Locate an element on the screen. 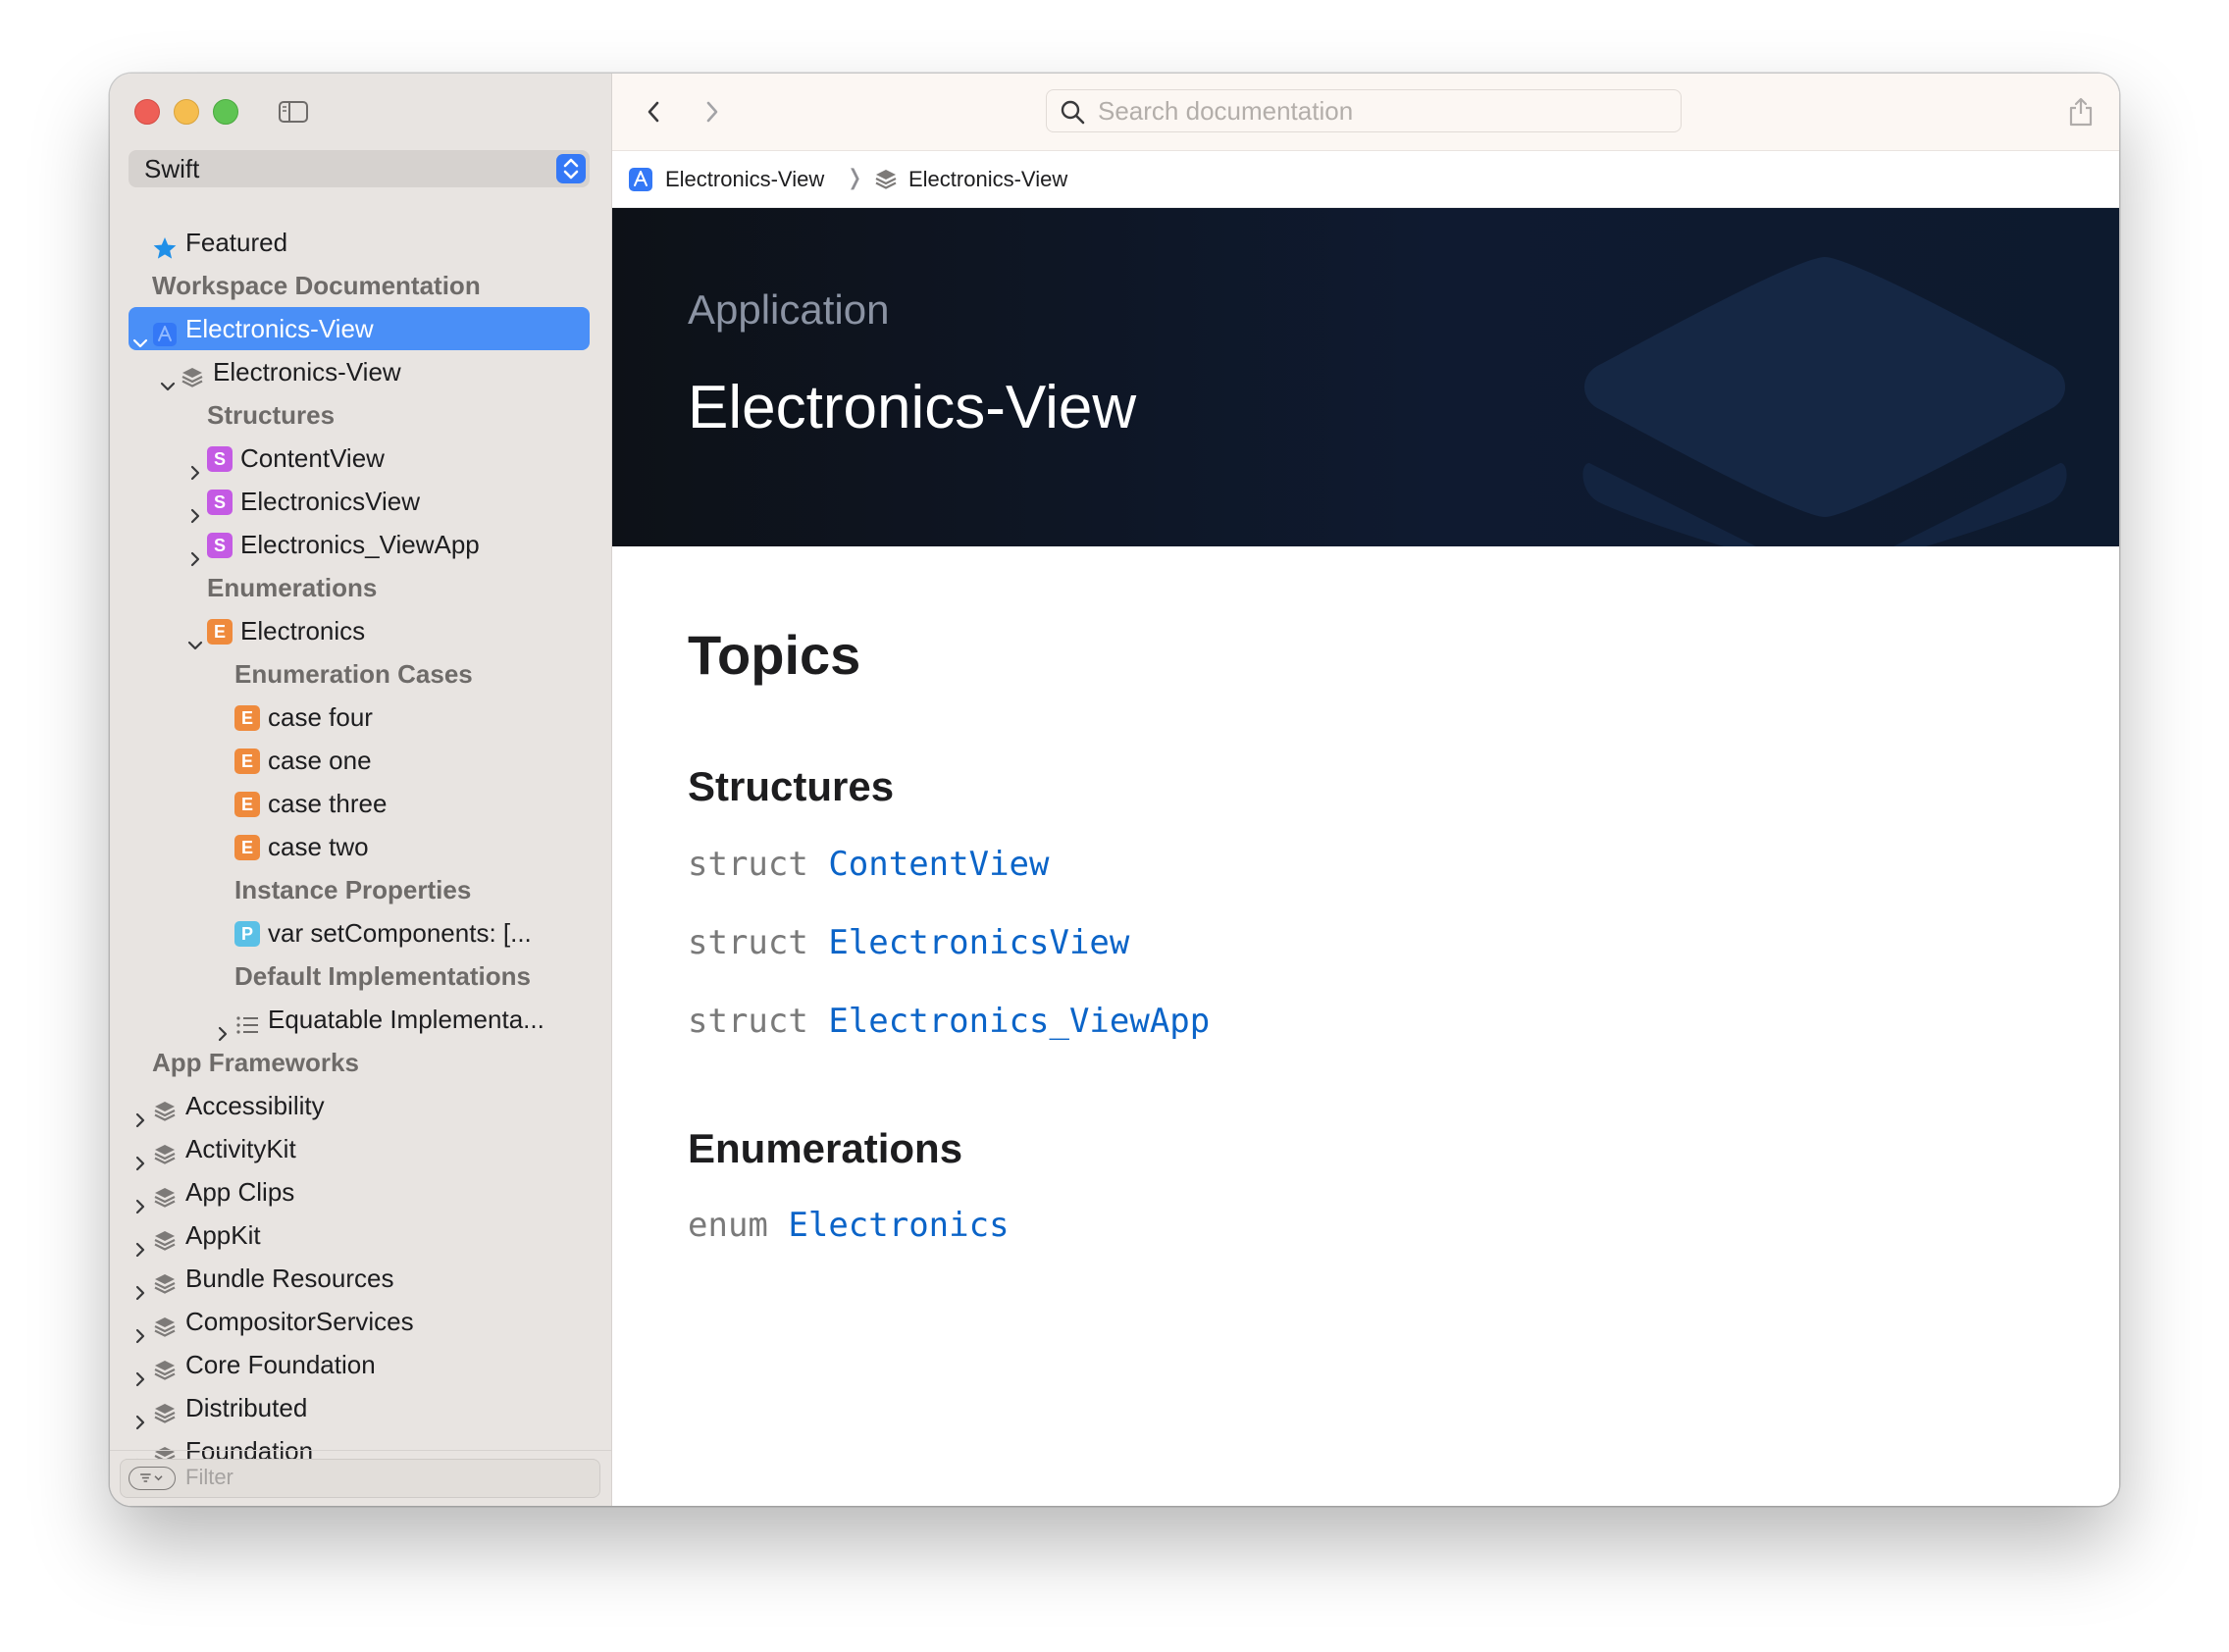 This screenshot has width=2229, height=1652. section-title-structures: Structures is located at coordinates (791, 786).